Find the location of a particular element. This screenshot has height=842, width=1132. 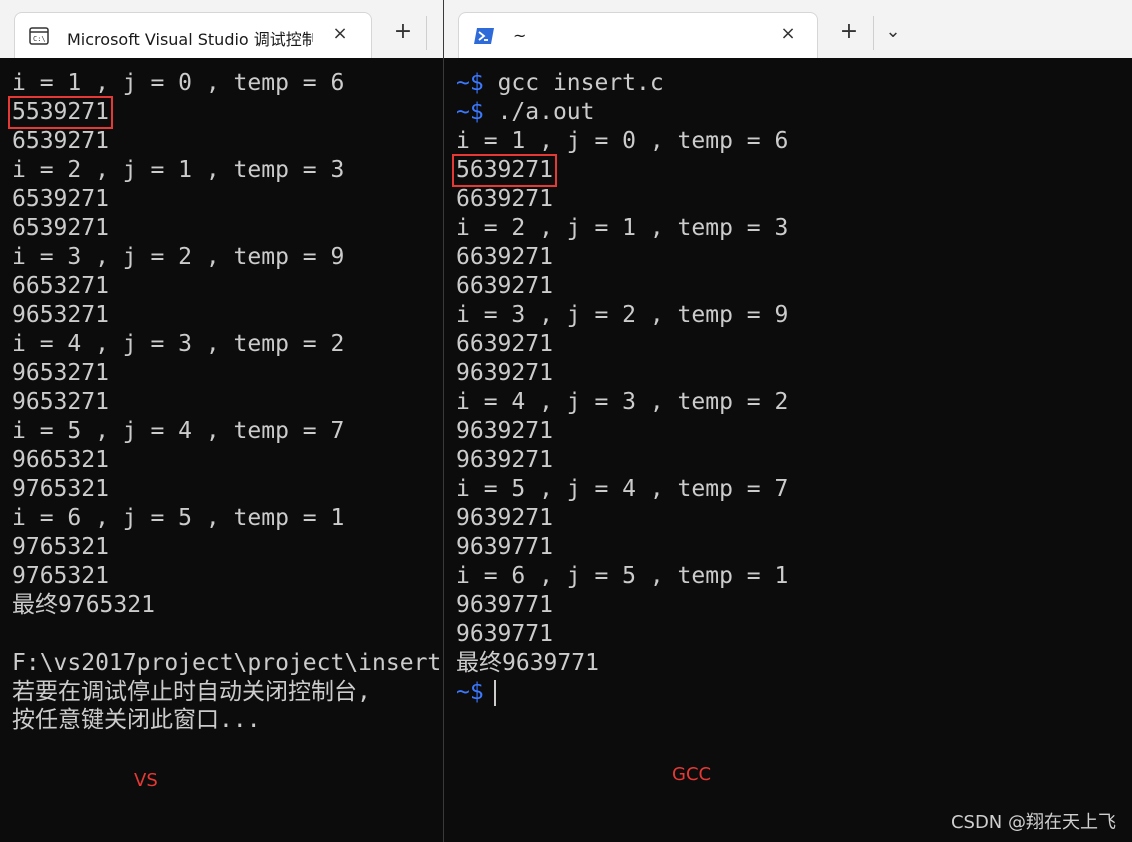

output-line: i = 1 , j = 0 , temp = 6 is located at coordinates (622, 141).